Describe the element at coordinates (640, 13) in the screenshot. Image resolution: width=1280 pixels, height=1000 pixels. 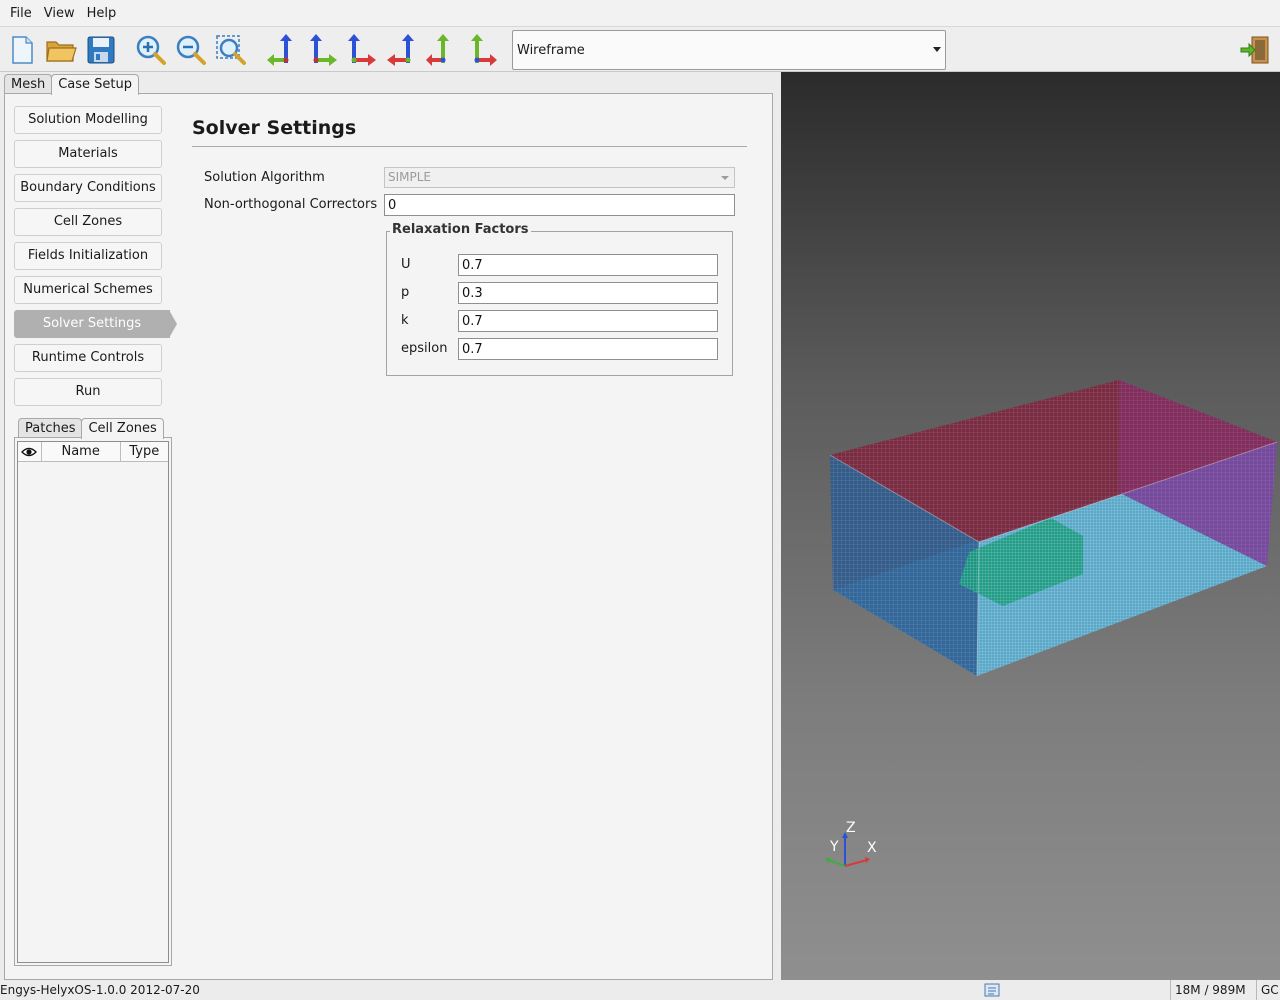
I see `menu-bar: File View Help` at that location.